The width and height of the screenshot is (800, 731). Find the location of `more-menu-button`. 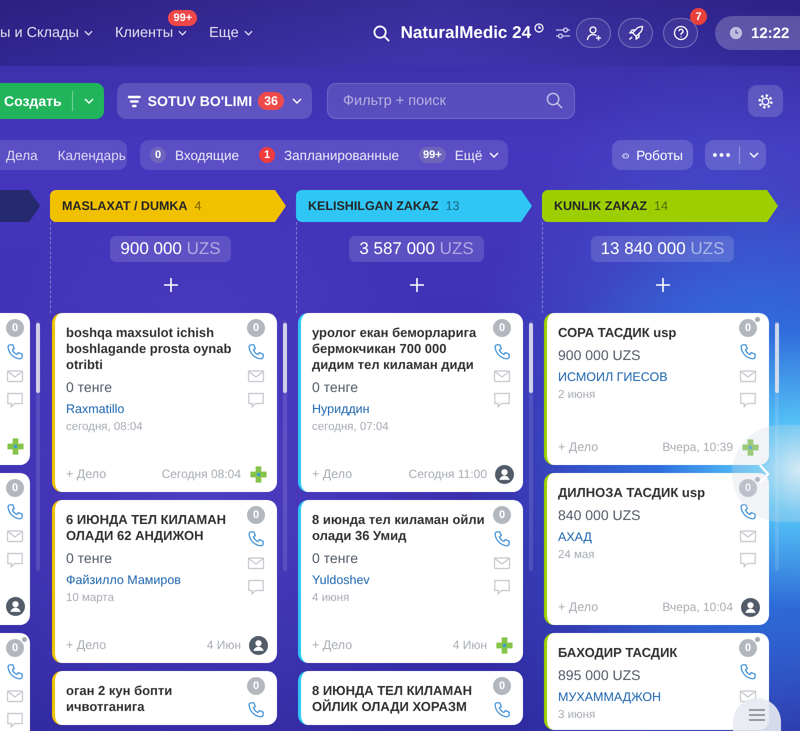

more-menu-button is located at coordinates (735, 155).